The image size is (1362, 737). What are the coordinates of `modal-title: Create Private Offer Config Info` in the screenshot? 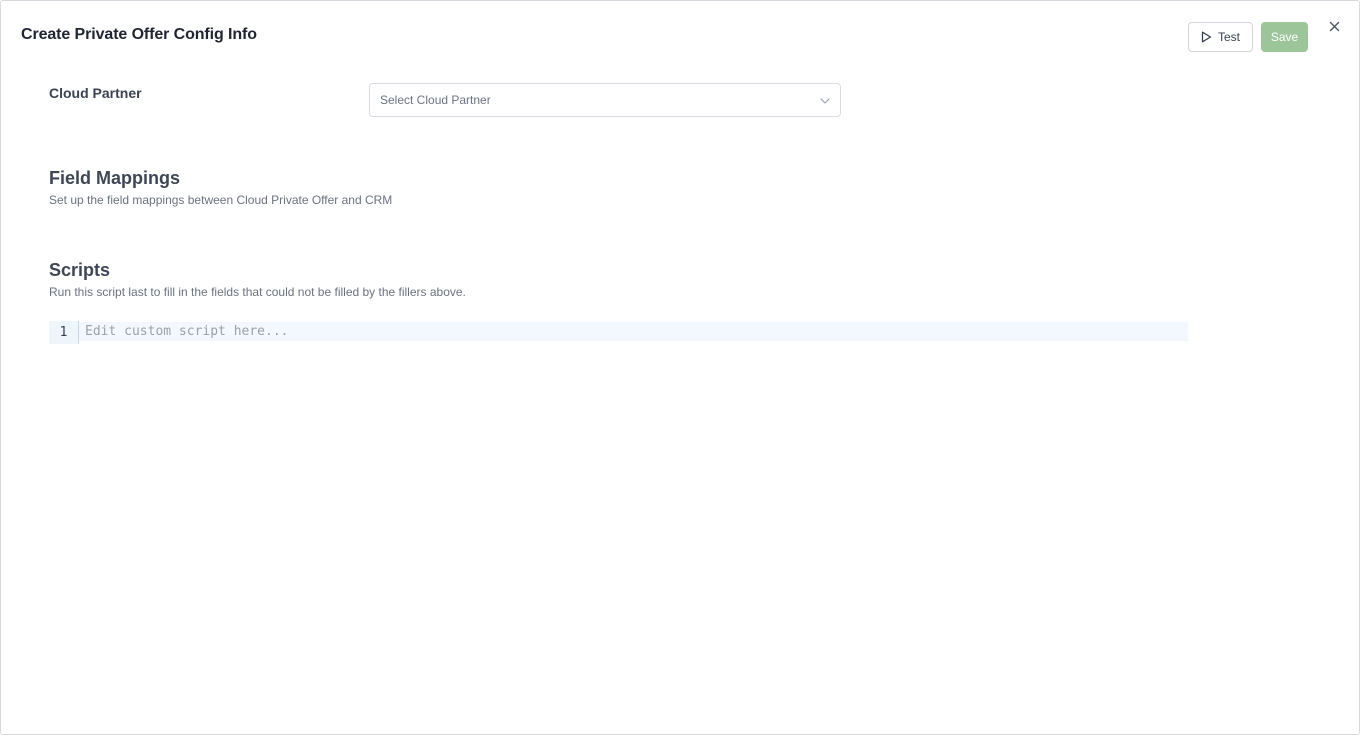 It's located at (139, 34).